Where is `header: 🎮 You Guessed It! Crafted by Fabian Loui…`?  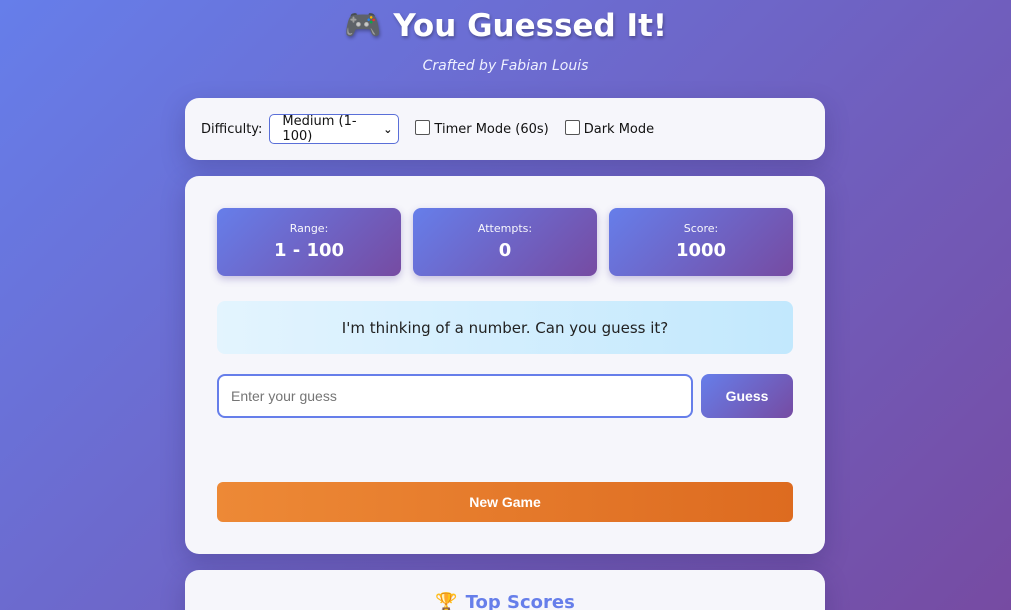 header: 🎮 You Guessed It! Crafted by Fabian Loui… is located at coordinates (505, 37).